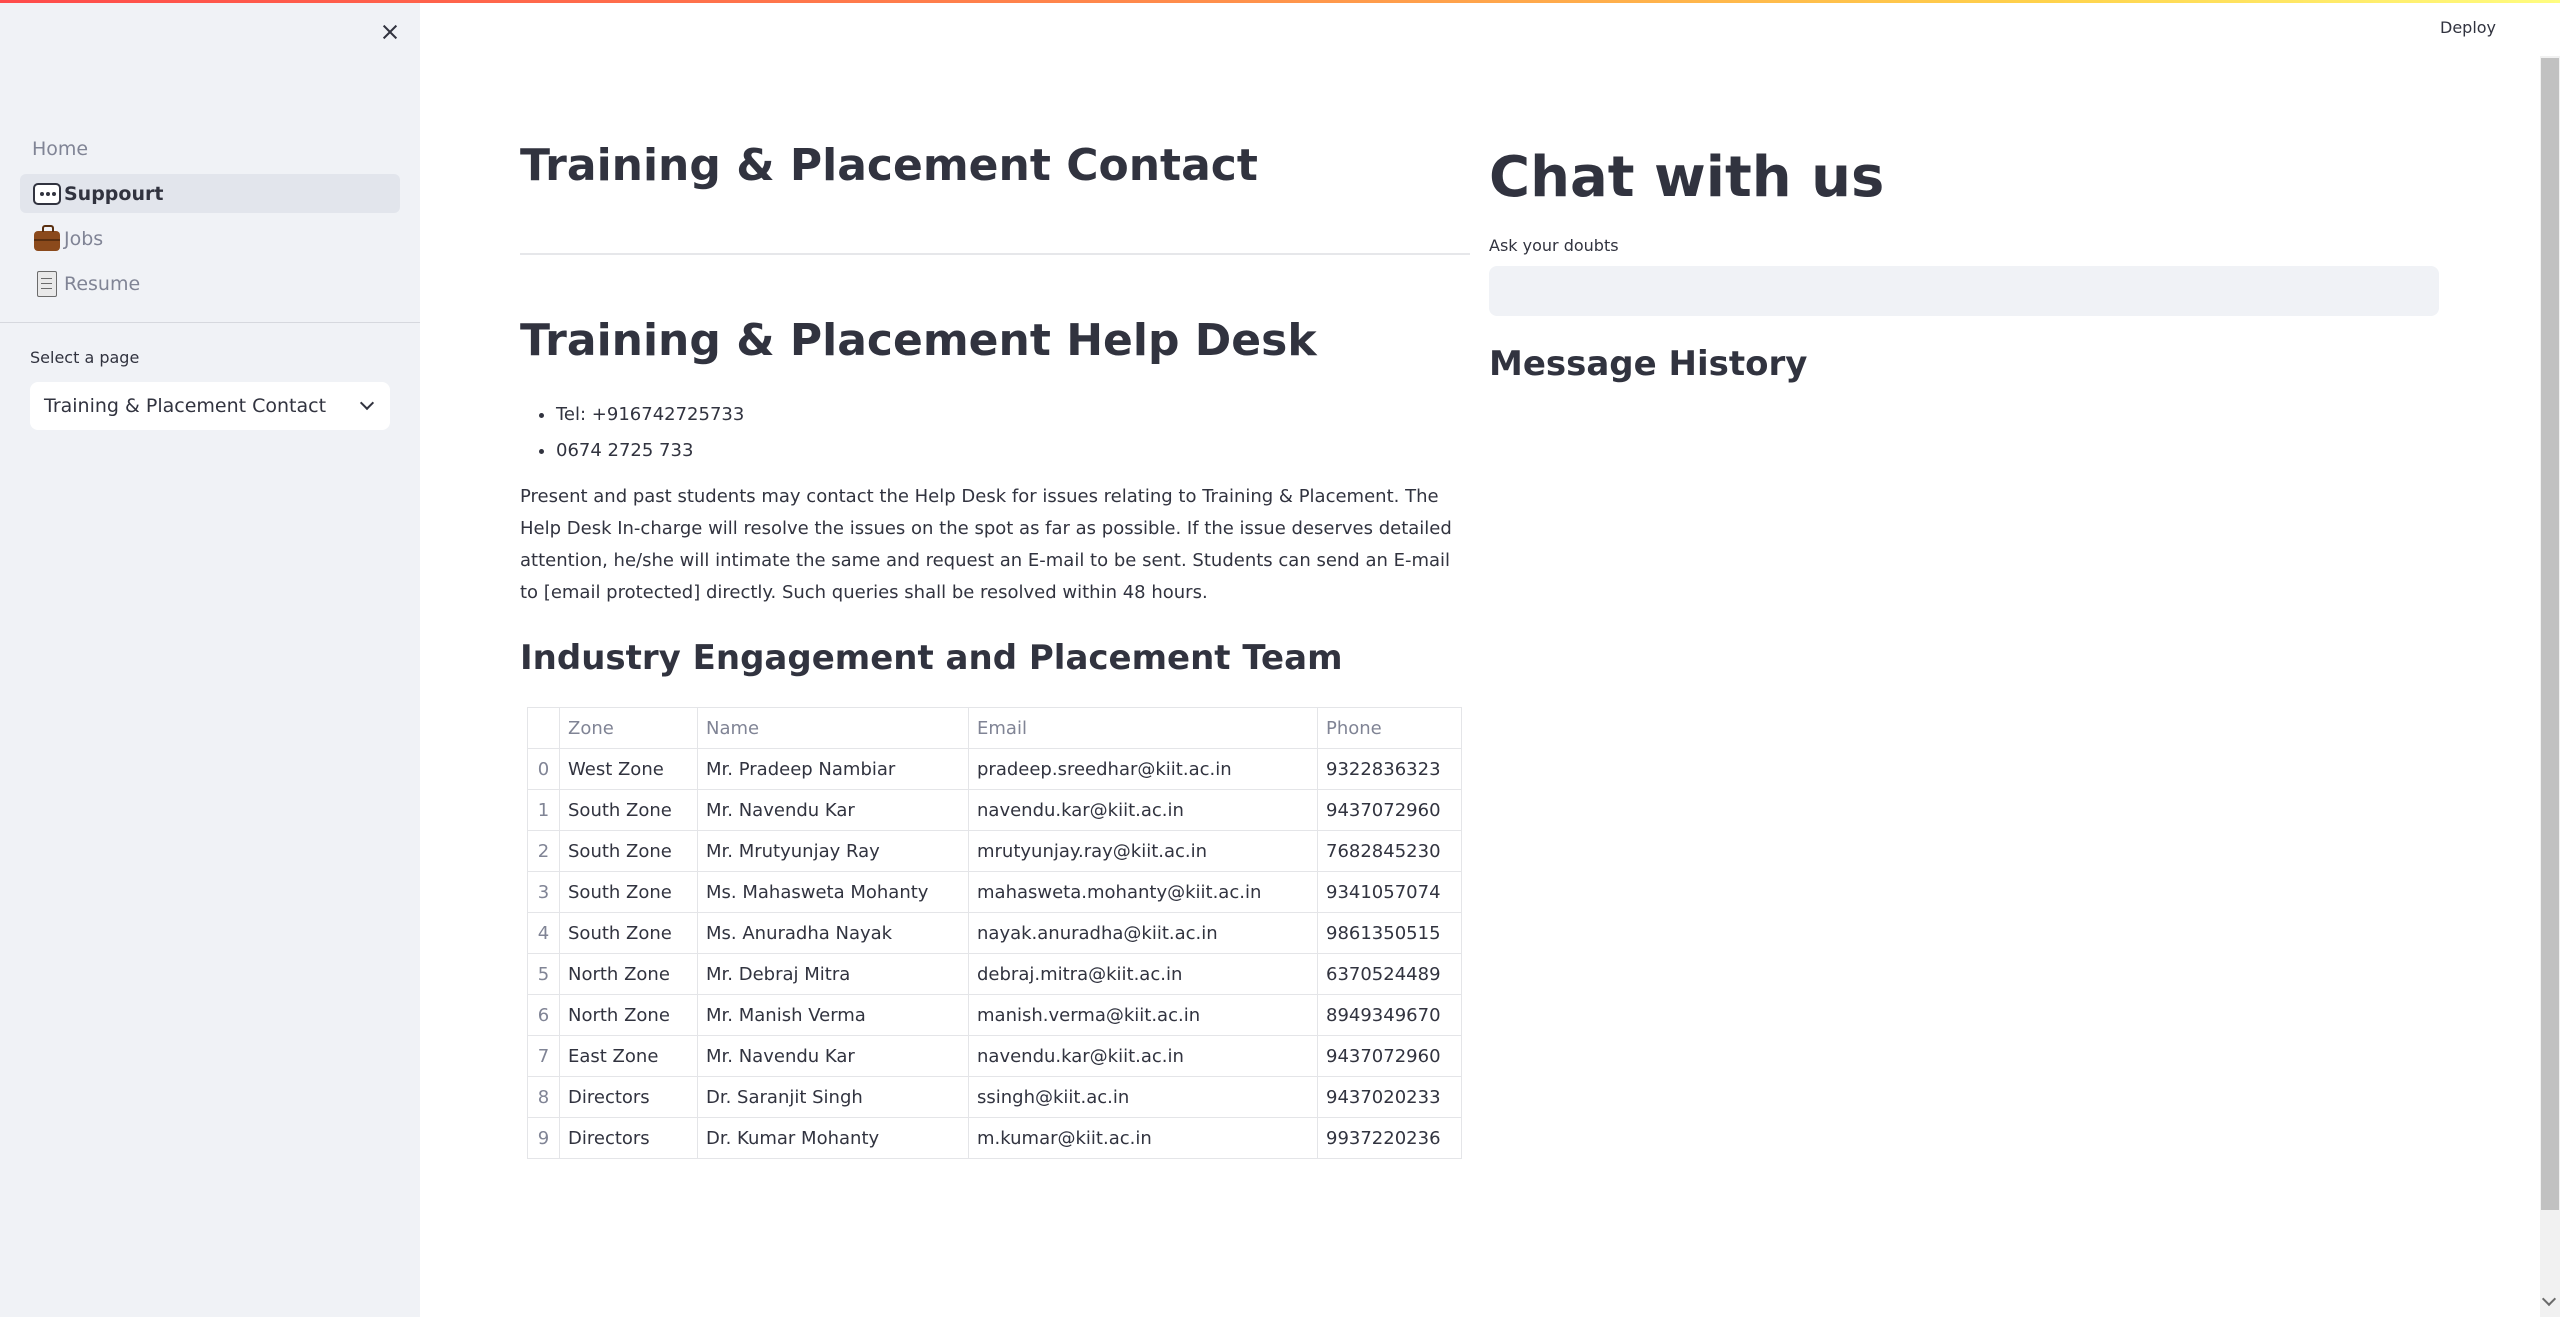 This screenshot has height=1317, width=2560. Describe the element at coordinates (210, 193) in the screenshot. I see `sidebar-item-suppourt: Suppourt` at that location.